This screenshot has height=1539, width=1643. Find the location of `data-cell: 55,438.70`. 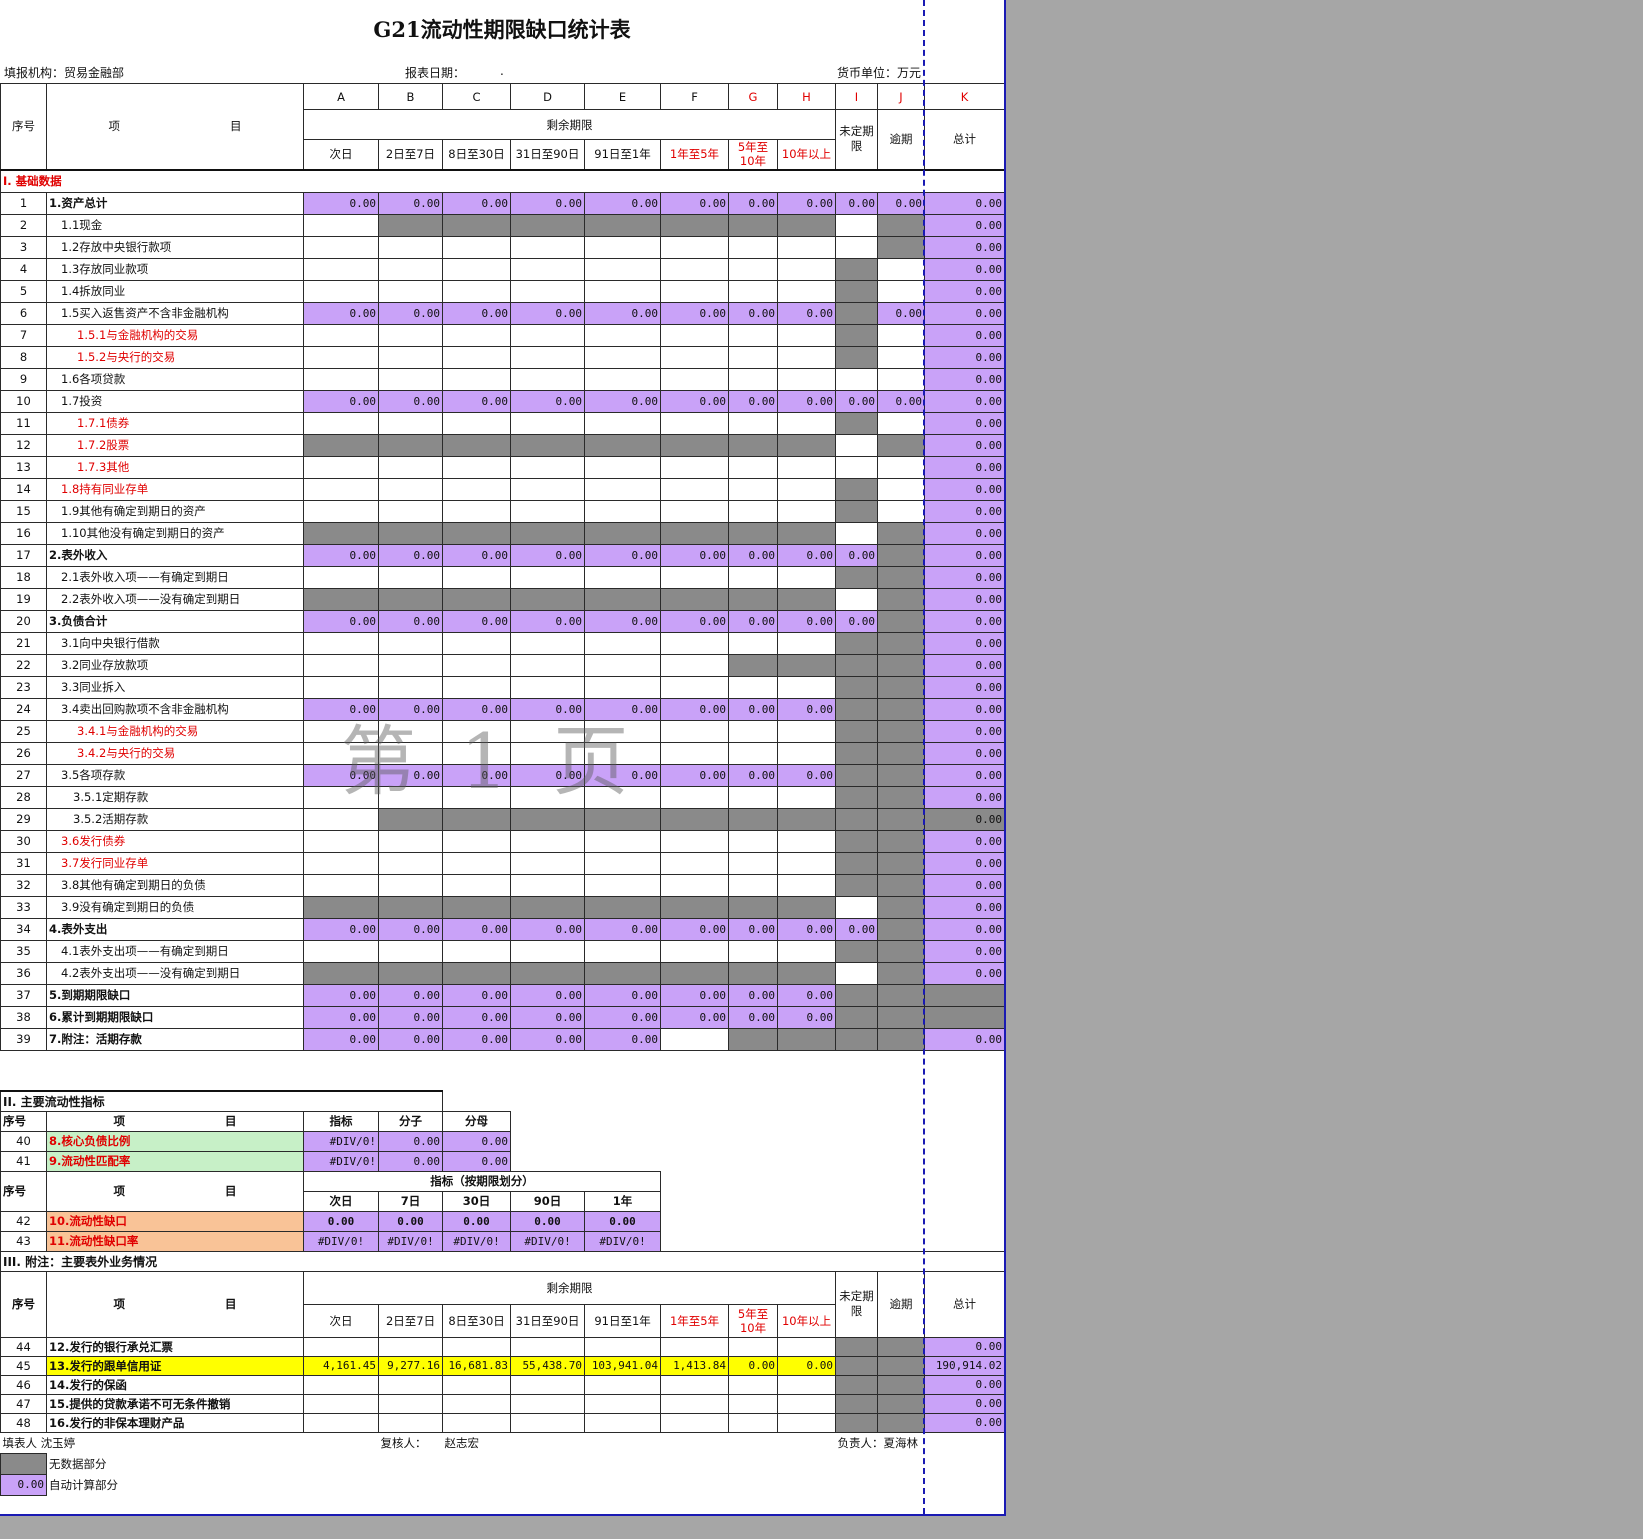

data-cell: 55,438.70 is located at coordinates (548, 1365).